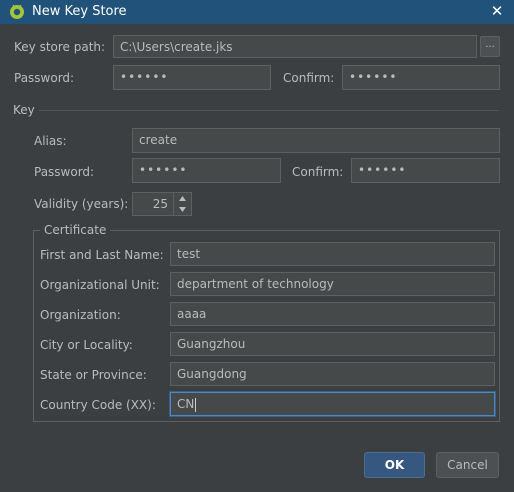  Describe the element at coordinates (332, 254) in the screenshot. I see `first-last-name-input: test` at that location.